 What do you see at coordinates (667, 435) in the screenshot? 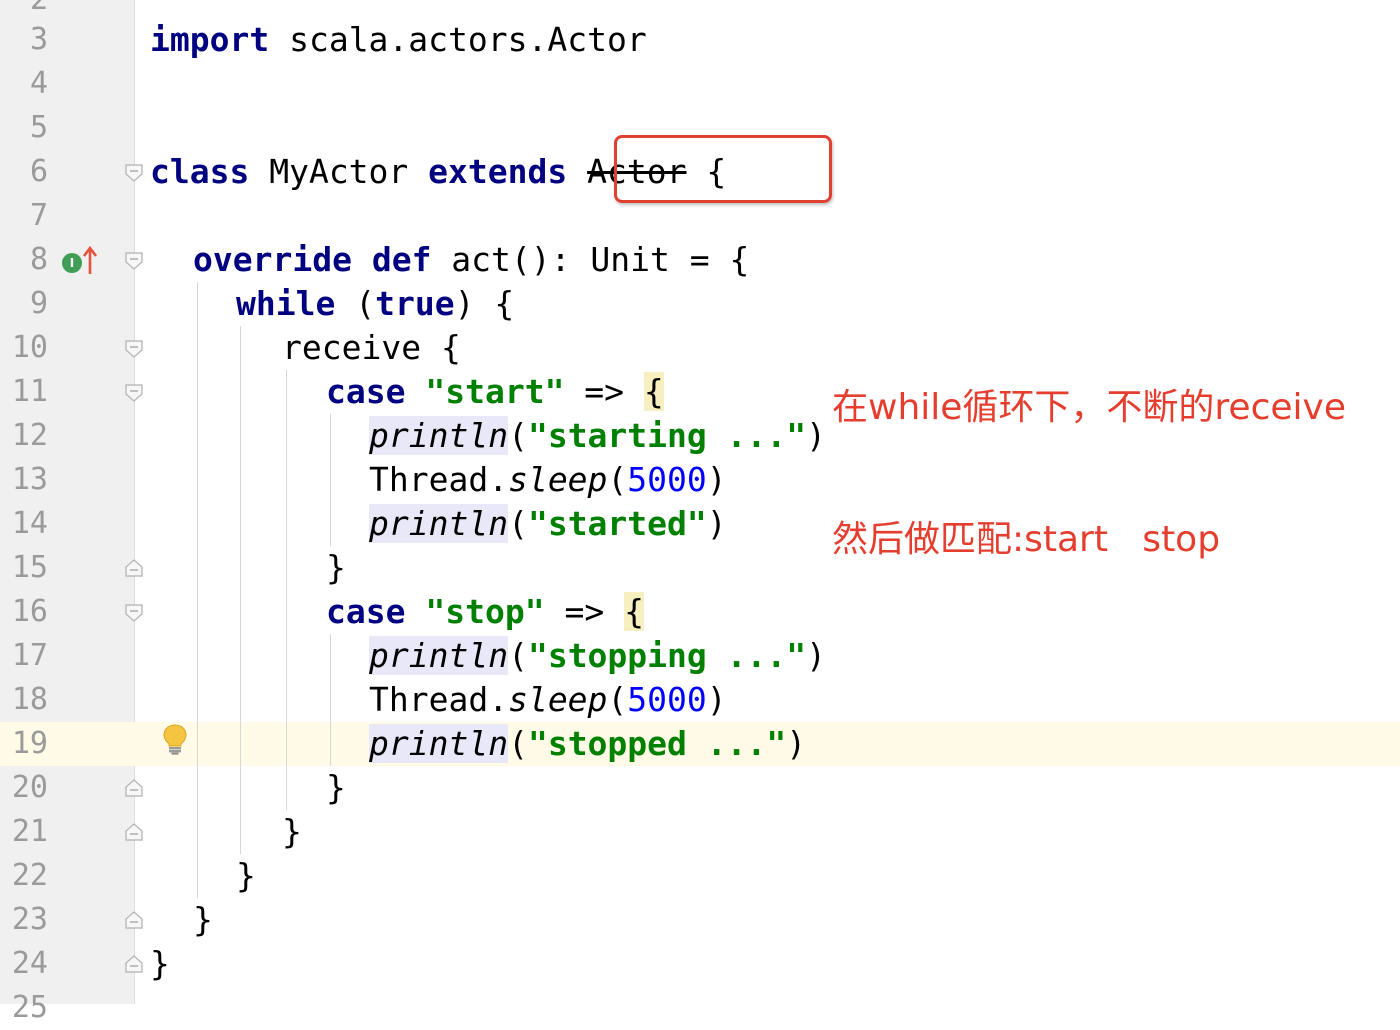
I see `string-literal: "starting ..."` at bounding box center [667, 435].